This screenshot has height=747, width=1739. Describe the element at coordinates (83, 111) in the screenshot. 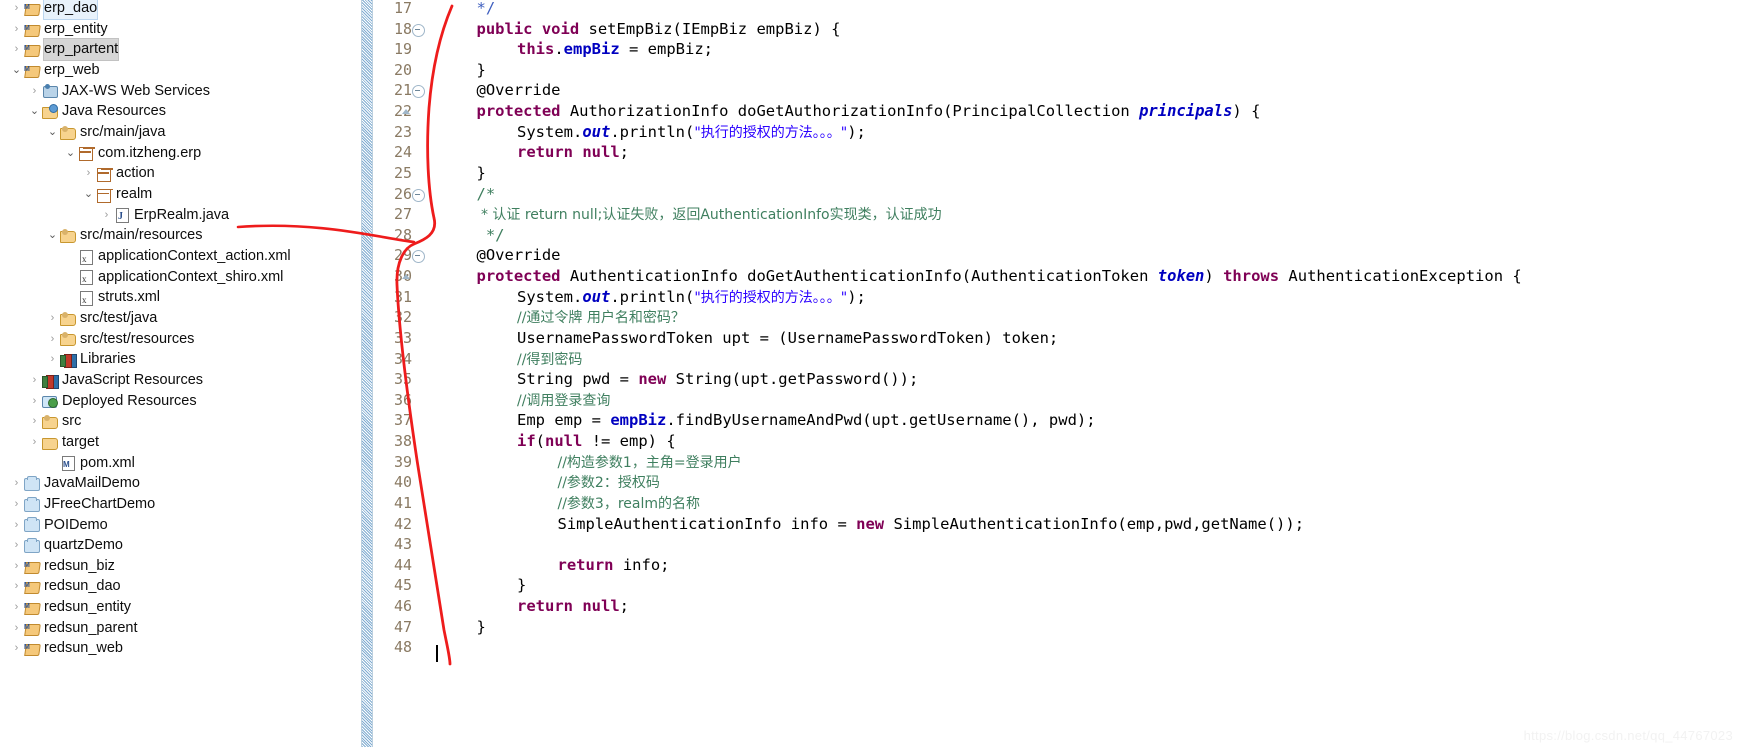

I see `tree-item-java-resources: ⌄ Java Resources` at that location.